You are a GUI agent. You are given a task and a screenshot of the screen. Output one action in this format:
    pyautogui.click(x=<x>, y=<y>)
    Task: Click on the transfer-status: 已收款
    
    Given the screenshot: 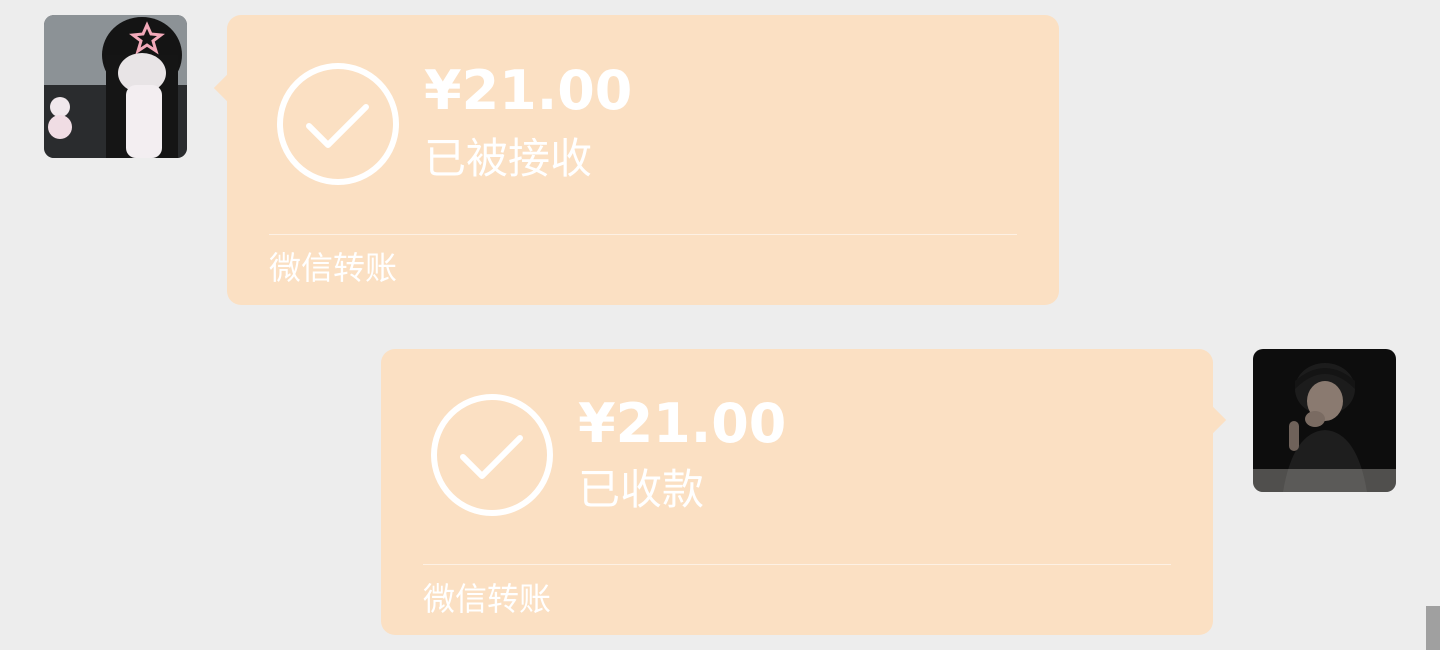 What is the action you would take?
    pyautogui.click(x=641, y=489)
    